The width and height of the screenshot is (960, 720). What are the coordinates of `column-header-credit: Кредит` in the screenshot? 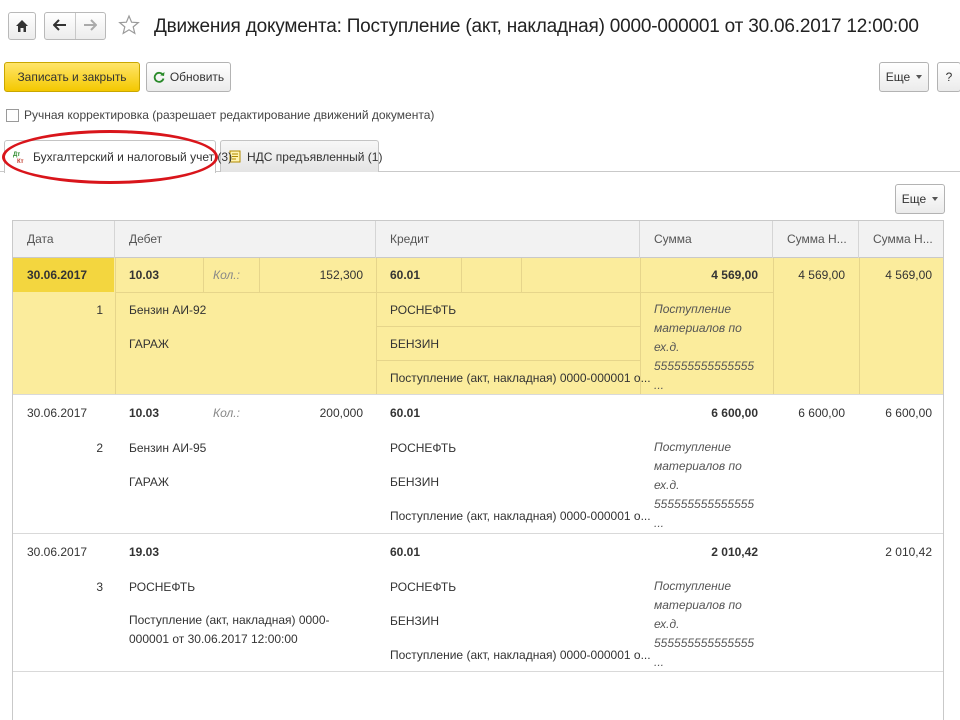 It's located at (508, 239).